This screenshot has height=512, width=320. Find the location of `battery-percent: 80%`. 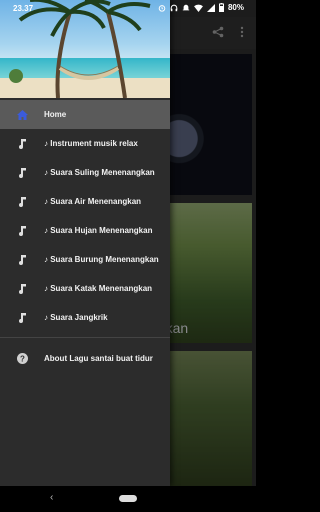

battery-percent: 80% is located at coordinates (235, 7).